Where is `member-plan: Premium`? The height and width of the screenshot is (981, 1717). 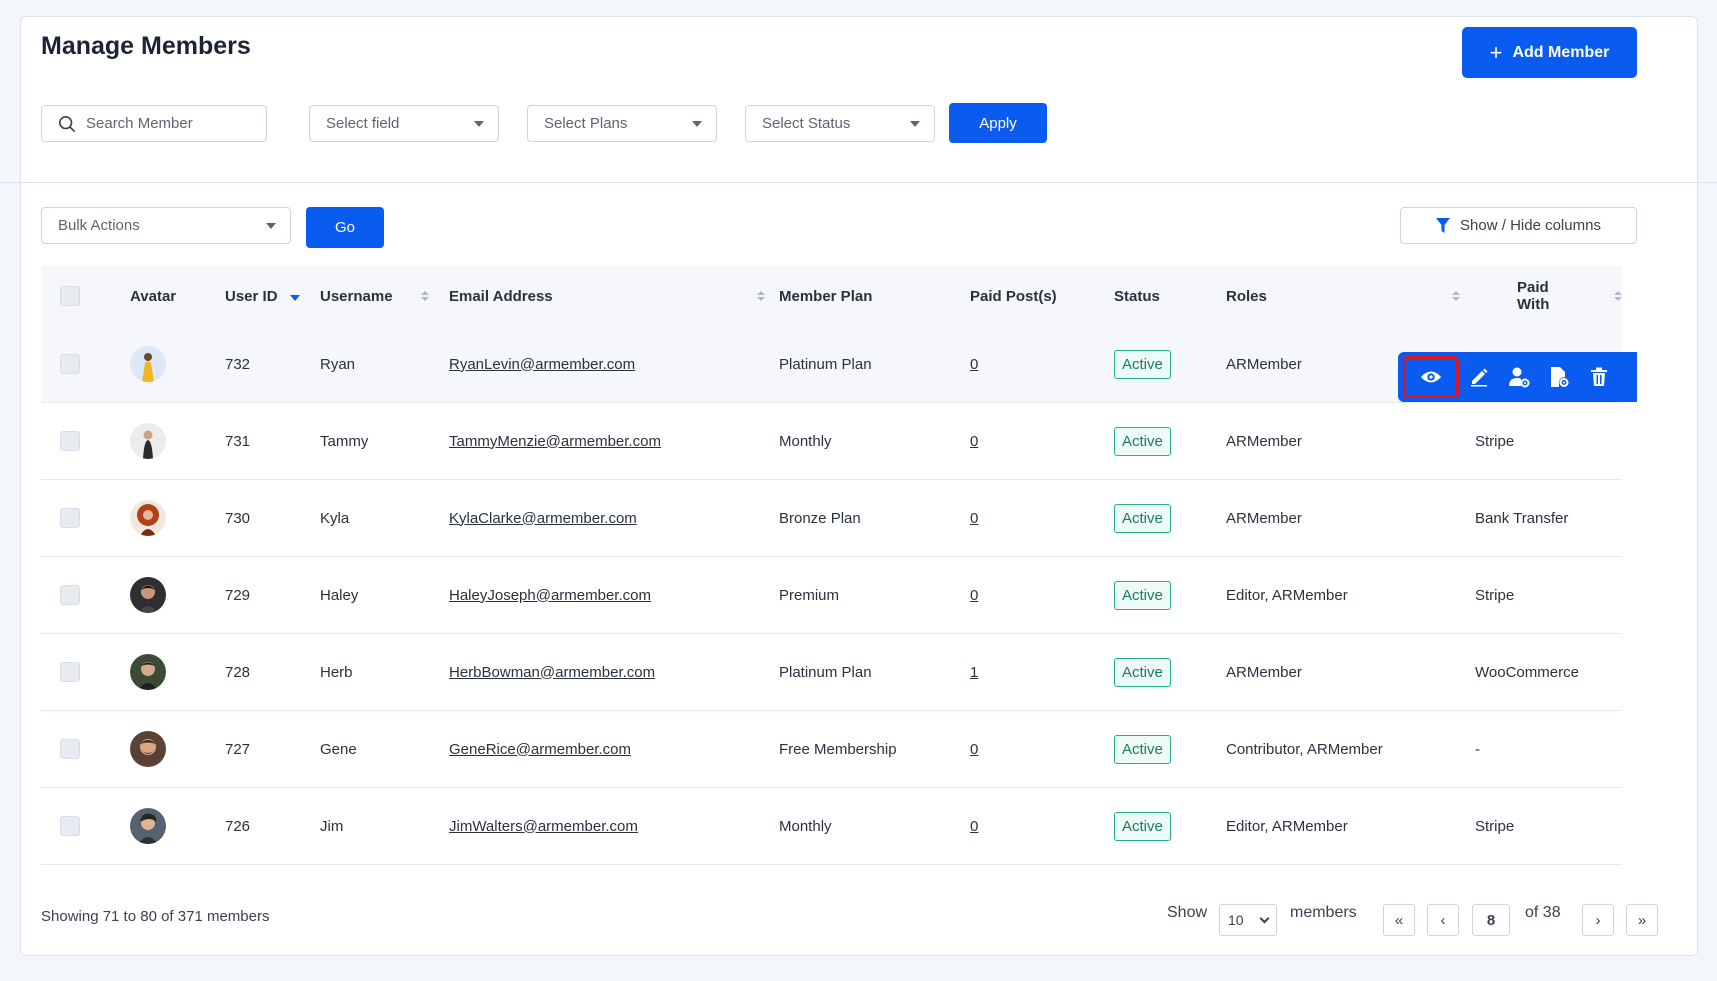
member-plan: Premium is located at coordinates (809, 595).